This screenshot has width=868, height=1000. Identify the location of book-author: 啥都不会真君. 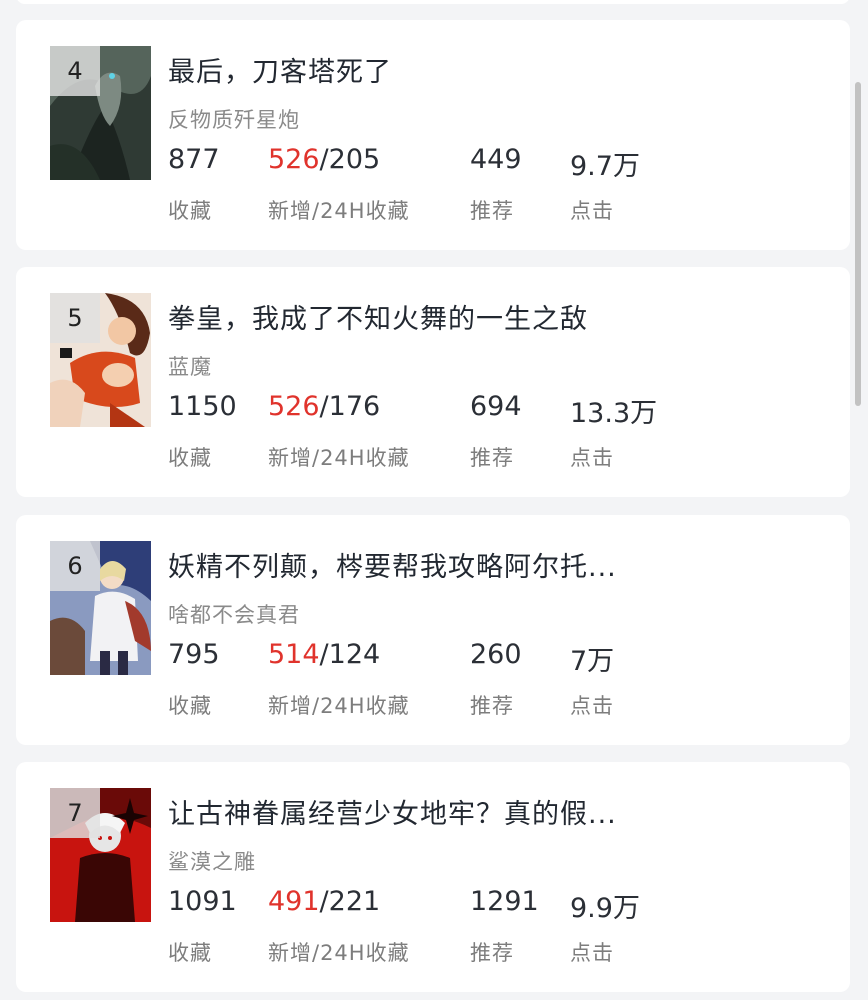
(234, 614).